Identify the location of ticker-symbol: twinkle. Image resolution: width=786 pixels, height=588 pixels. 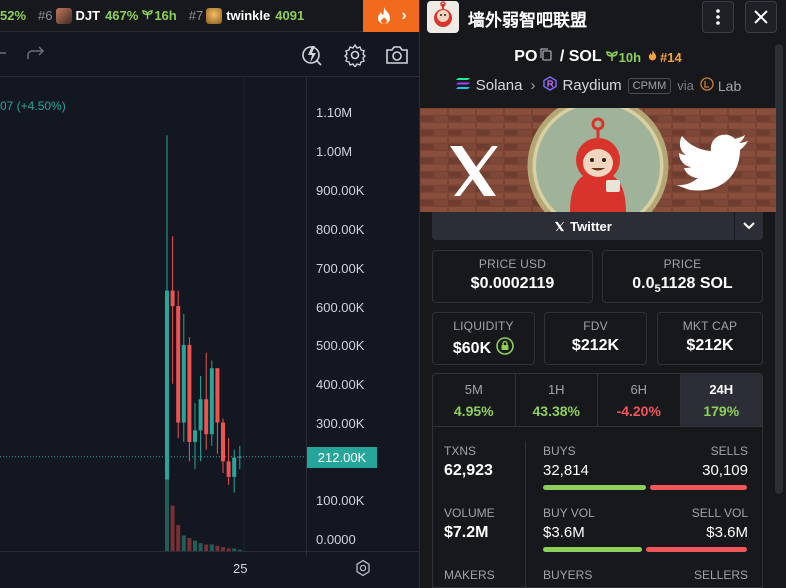
(248, 15).